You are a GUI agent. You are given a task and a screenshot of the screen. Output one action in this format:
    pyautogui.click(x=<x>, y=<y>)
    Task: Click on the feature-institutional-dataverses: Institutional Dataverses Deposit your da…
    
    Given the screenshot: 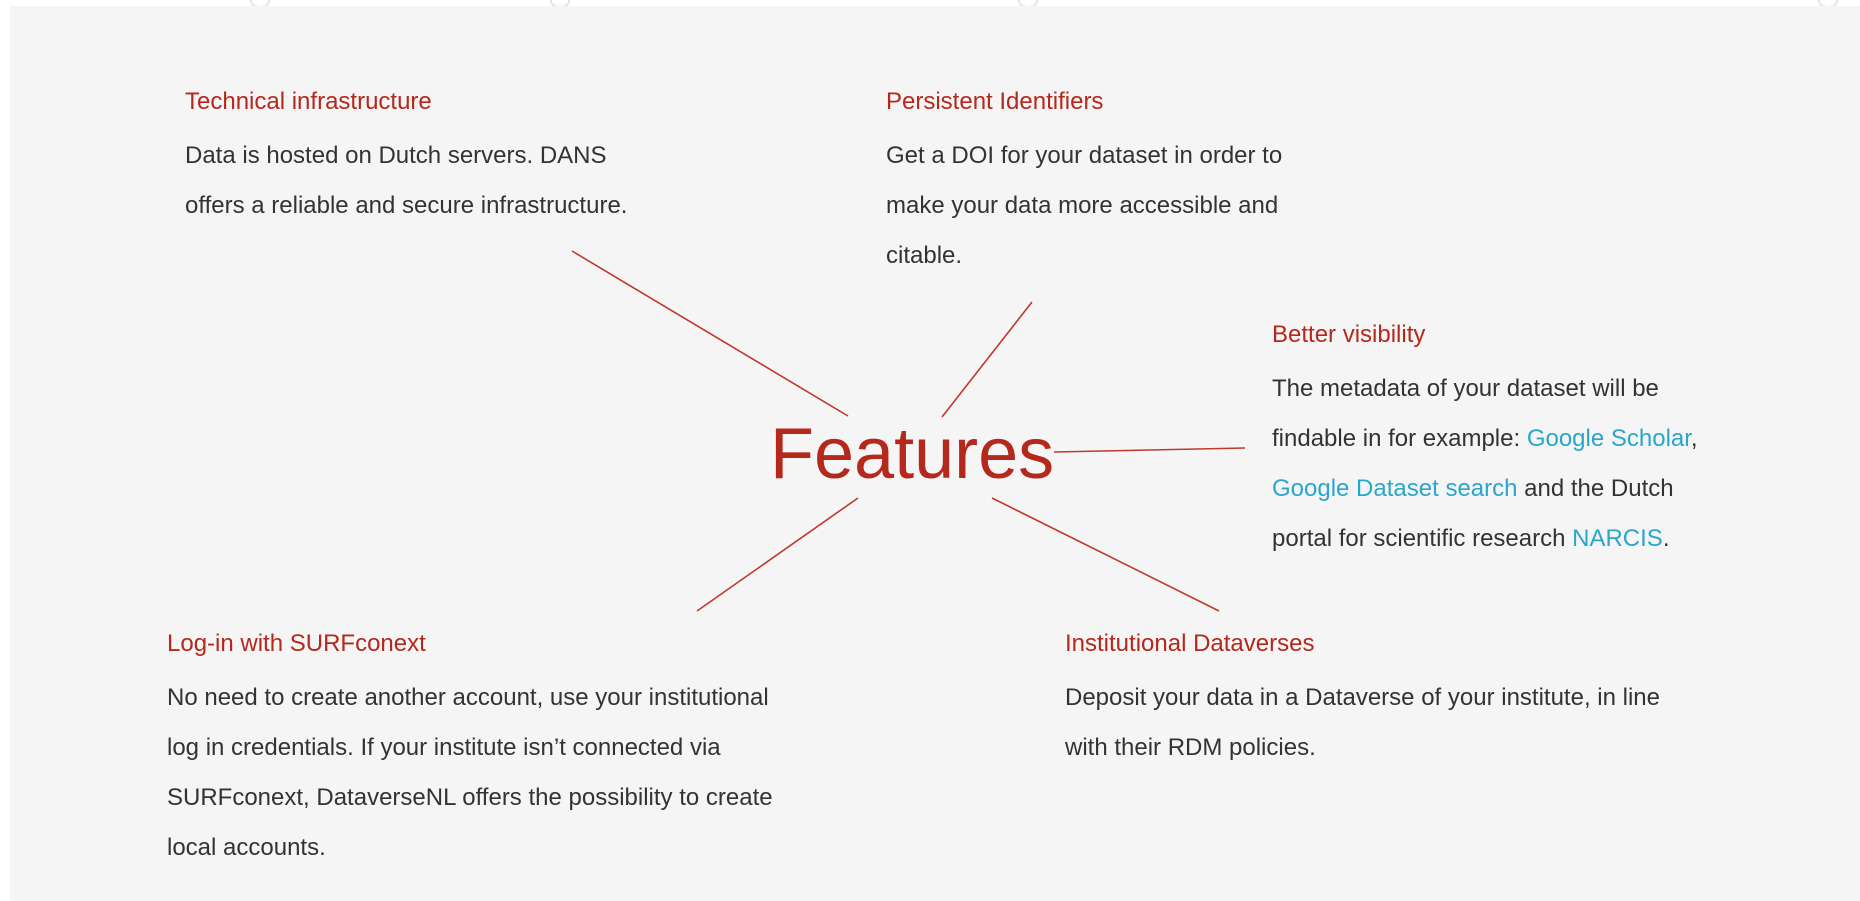 What is the action you would take?
    pyautogui.click(x=1405, y=701)
    